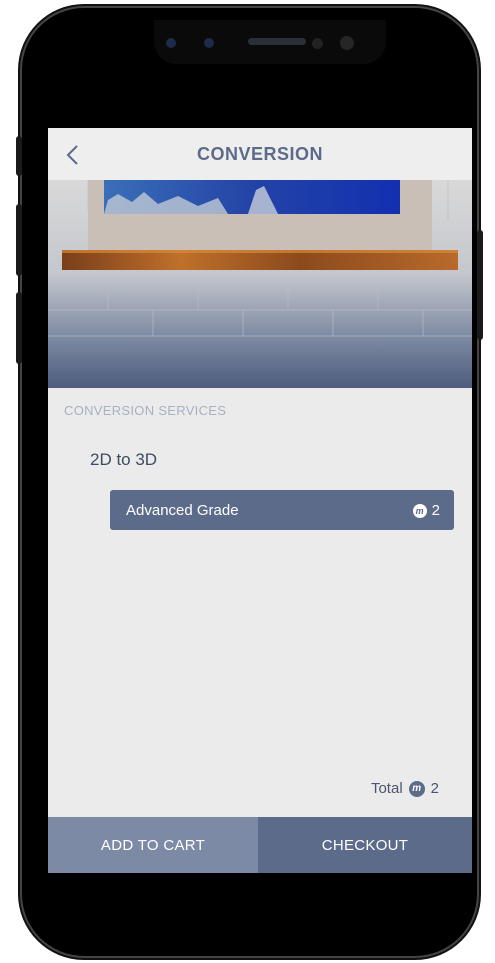 Image resolution: width=495 pixels, height=963 pixels. I want to click on bottom-action-bar: ADD TO CART CHECKOUT, so click(260, 845).